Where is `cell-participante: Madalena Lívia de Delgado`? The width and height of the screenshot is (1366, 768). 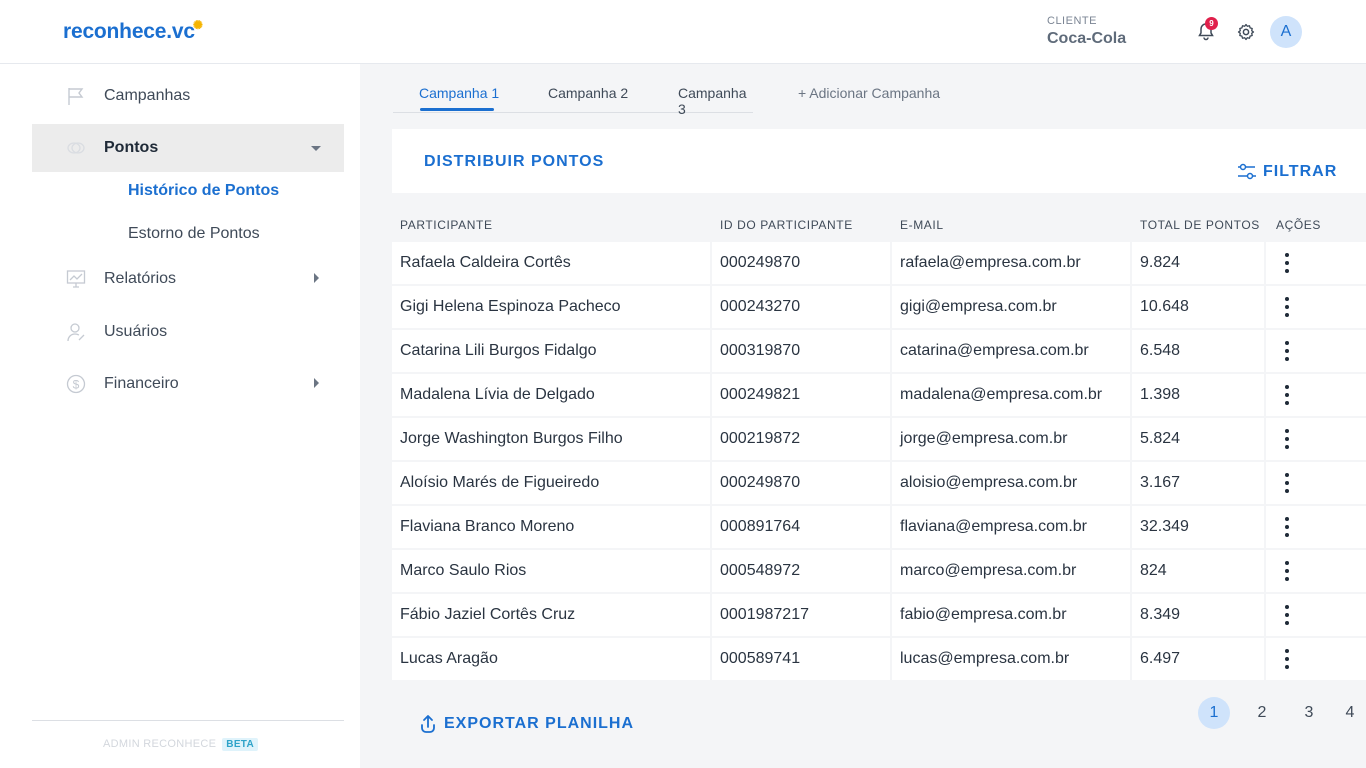 cell-participante: Madalena Lívia de Delgado is located at coordinates (551, 395).